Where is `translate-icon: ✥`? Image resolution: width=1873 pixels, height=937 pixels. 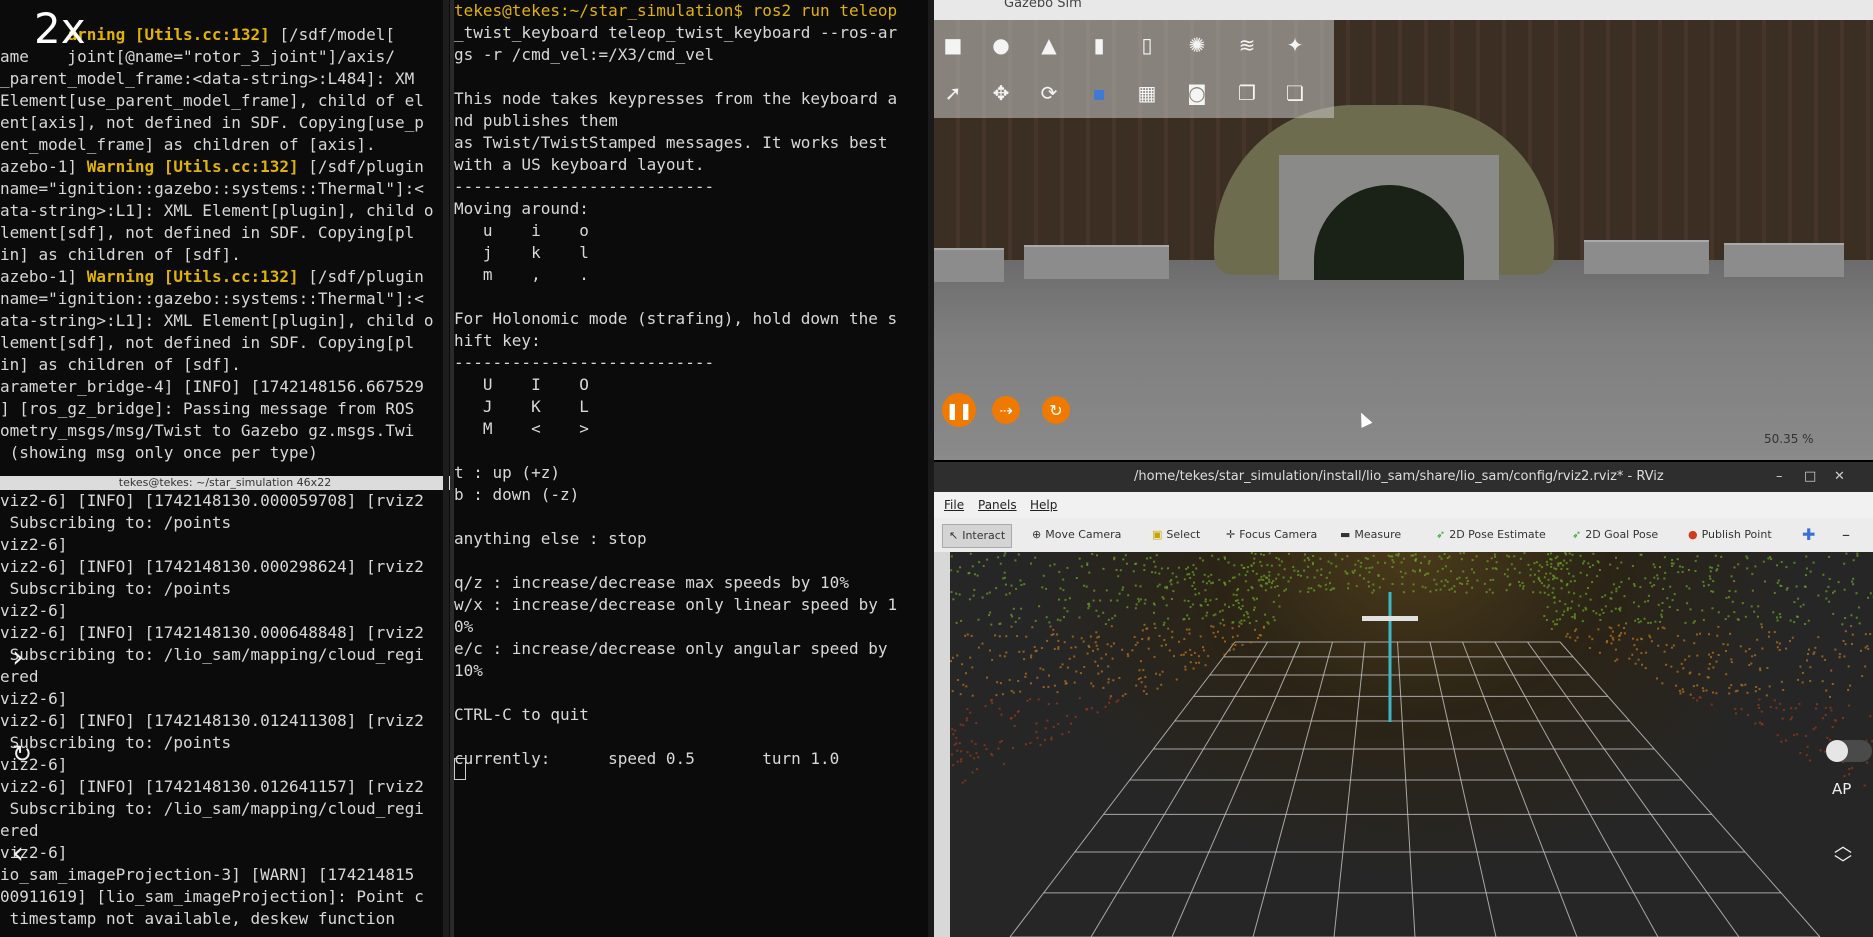 translate-icon: ✥ is located at coordinates (1001, 93).